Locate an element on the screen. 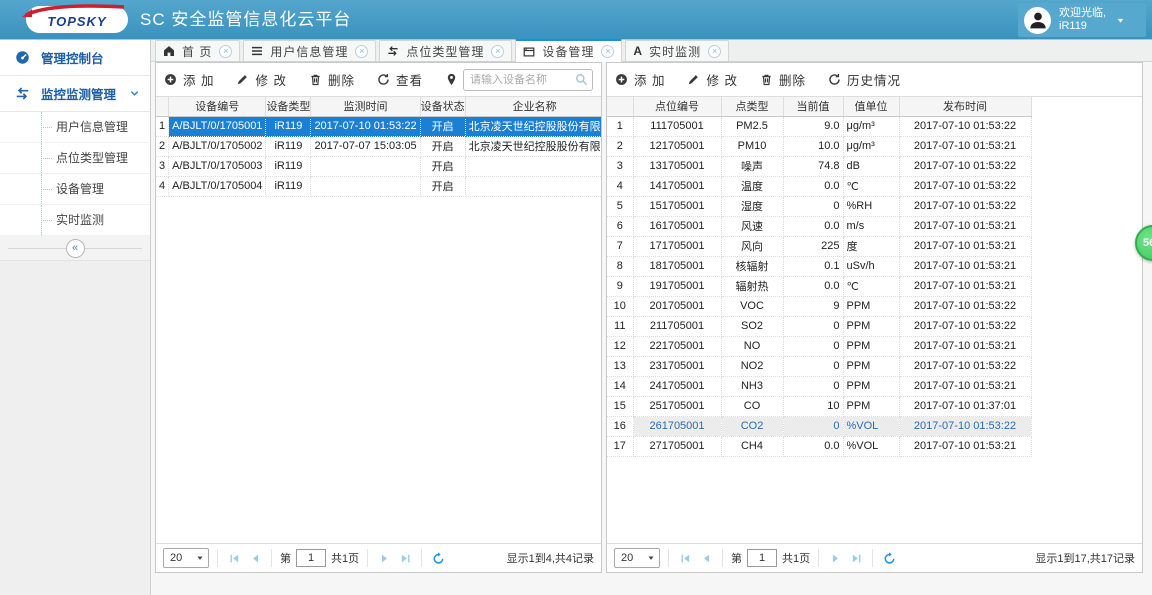  table-row: 5 151705001 湿度 0 %RH 2017-07-10 01:53:22 is located at coordinates (819, 206).